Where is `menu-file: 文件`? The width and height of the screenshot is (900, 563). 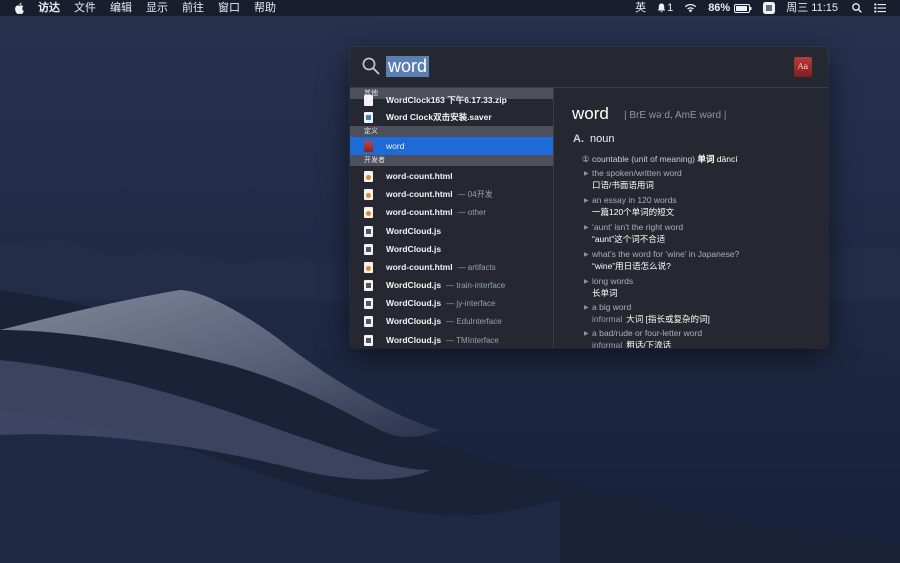 menu-file: 文件 is located at coordinates (85, 8).